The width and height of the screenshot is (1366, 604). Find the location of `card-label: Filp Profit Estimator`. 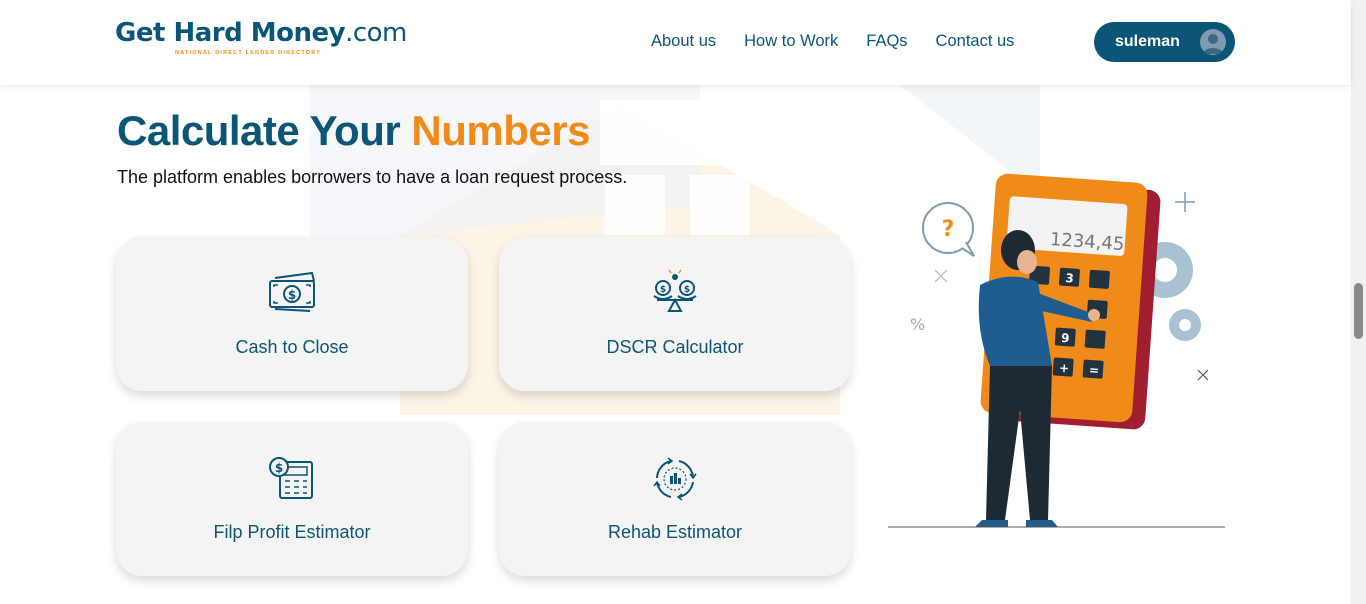

card-label: Filp Profit Estimator is located at coordinates (292, 532).